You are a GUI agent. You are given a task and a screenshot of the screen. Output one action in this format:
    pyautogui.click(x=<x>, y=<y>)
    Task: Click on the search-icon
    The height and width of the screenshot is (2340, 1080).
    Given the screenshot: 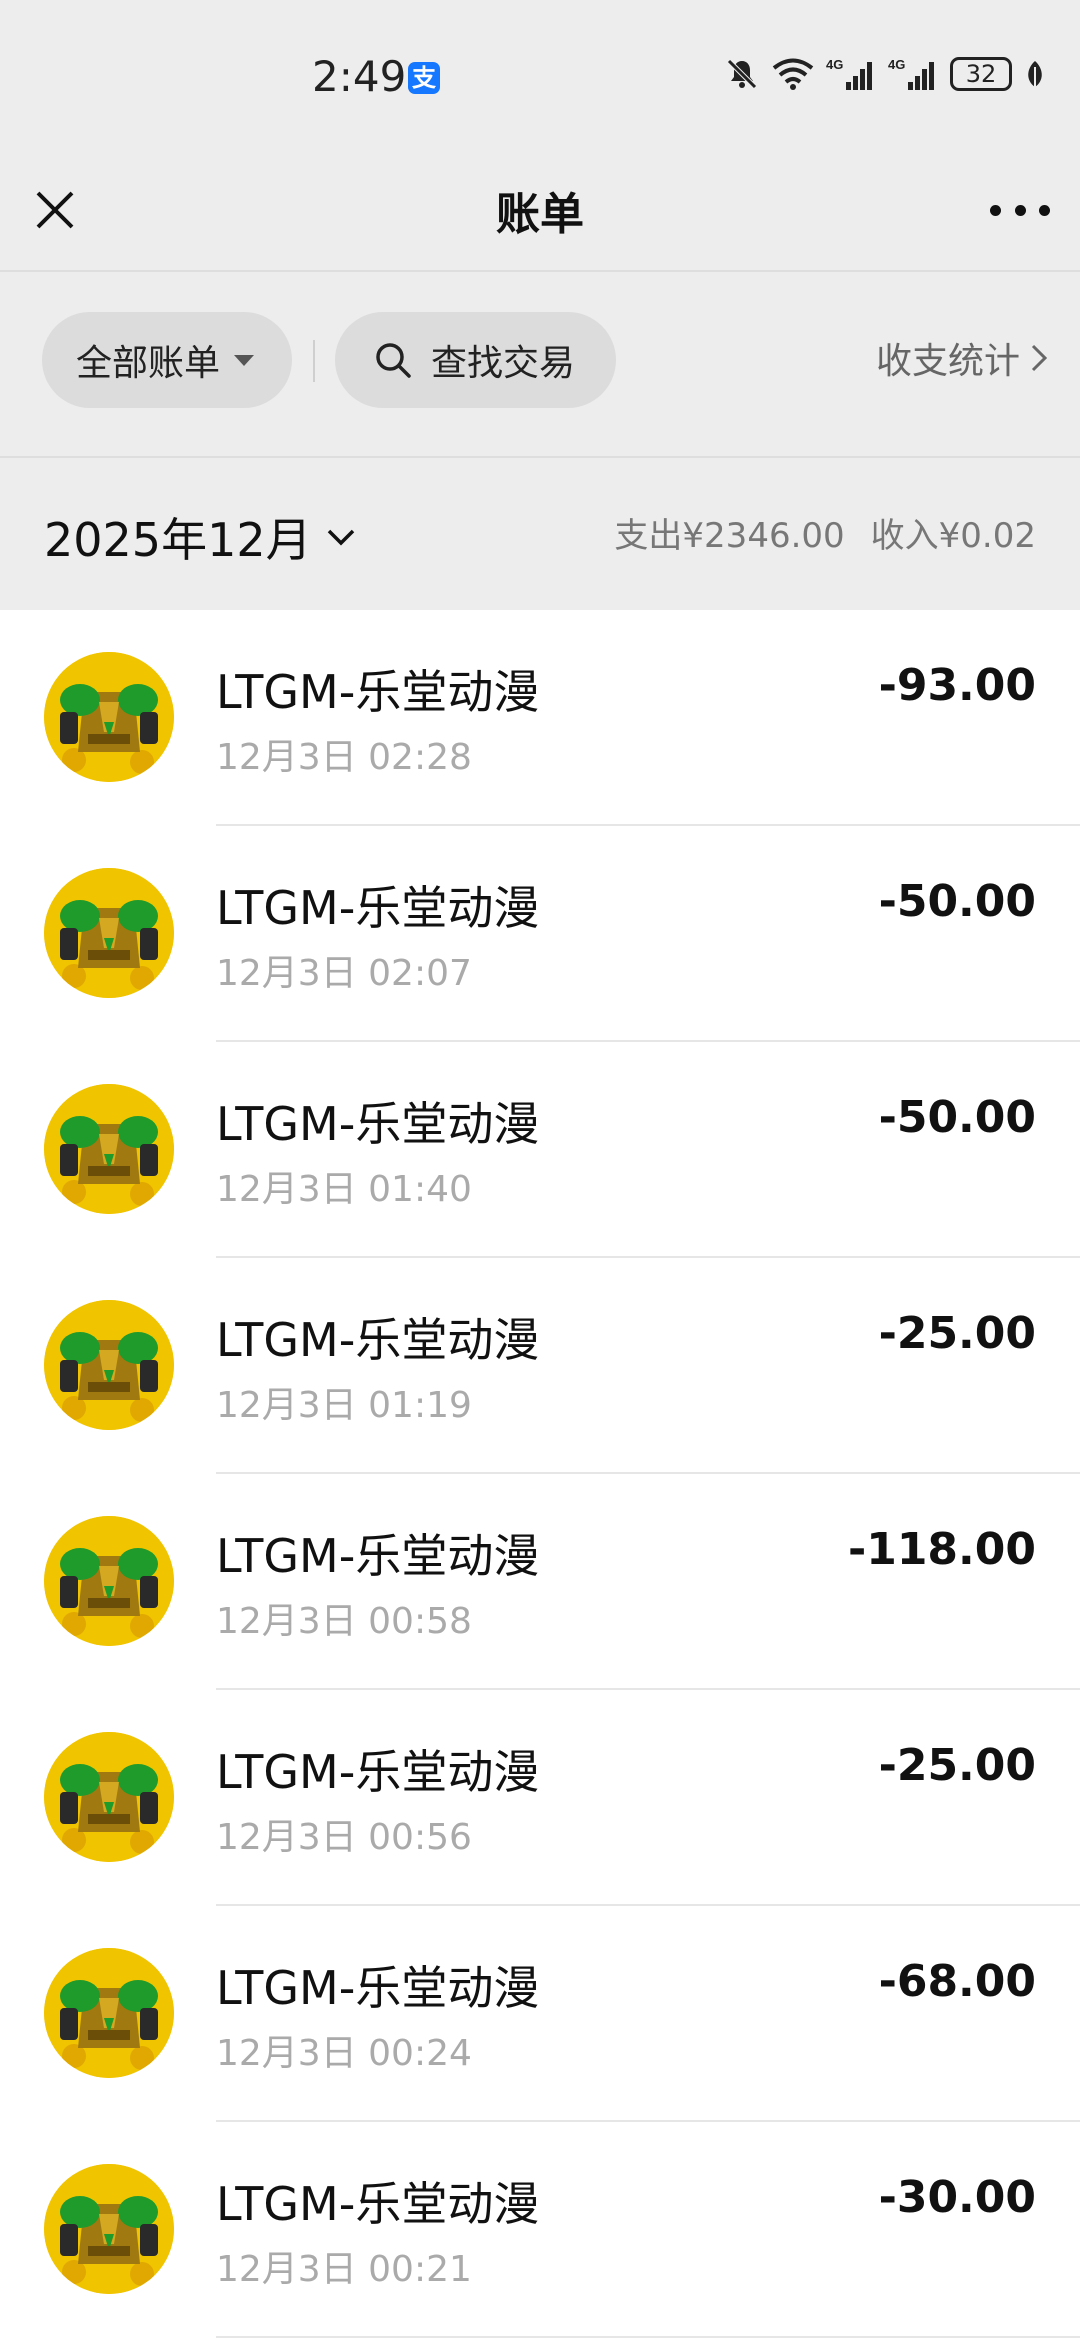 What is the action you would take?
    pyautogui.click(x=393, y=360)
    